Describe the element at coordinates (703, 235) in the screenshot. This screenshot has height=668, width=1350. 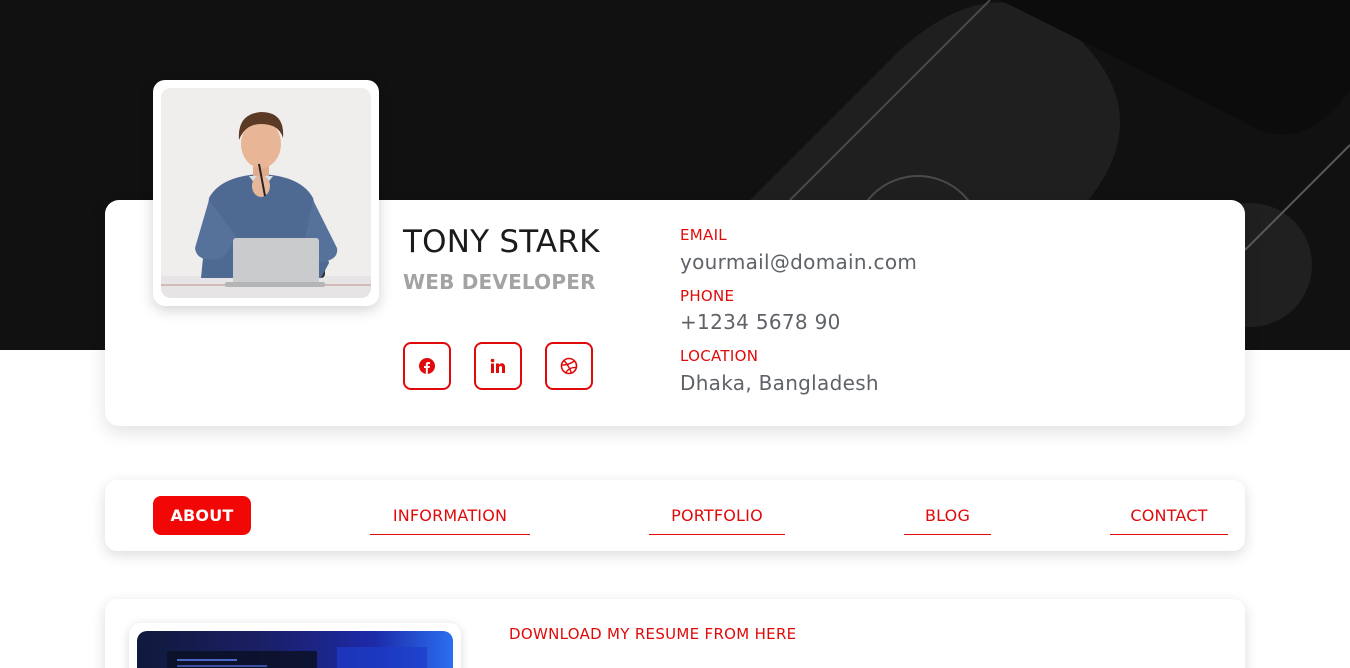
I see `email-label: EMAIL` at that location.